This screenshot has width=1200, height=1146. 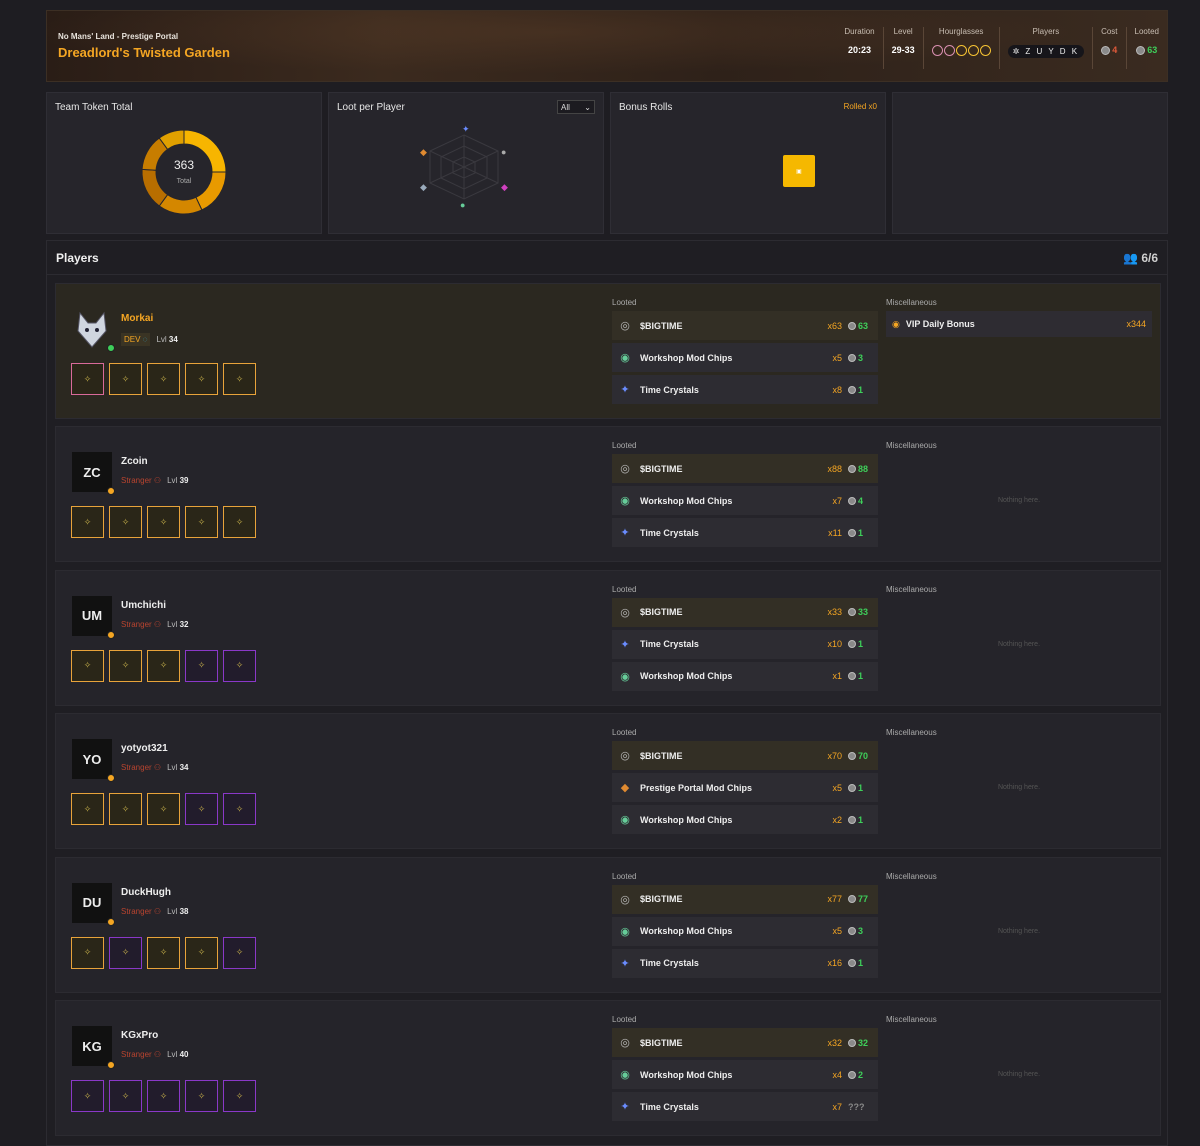 I want to click on bigtime-icon: ●, so click(x=503, y=152).